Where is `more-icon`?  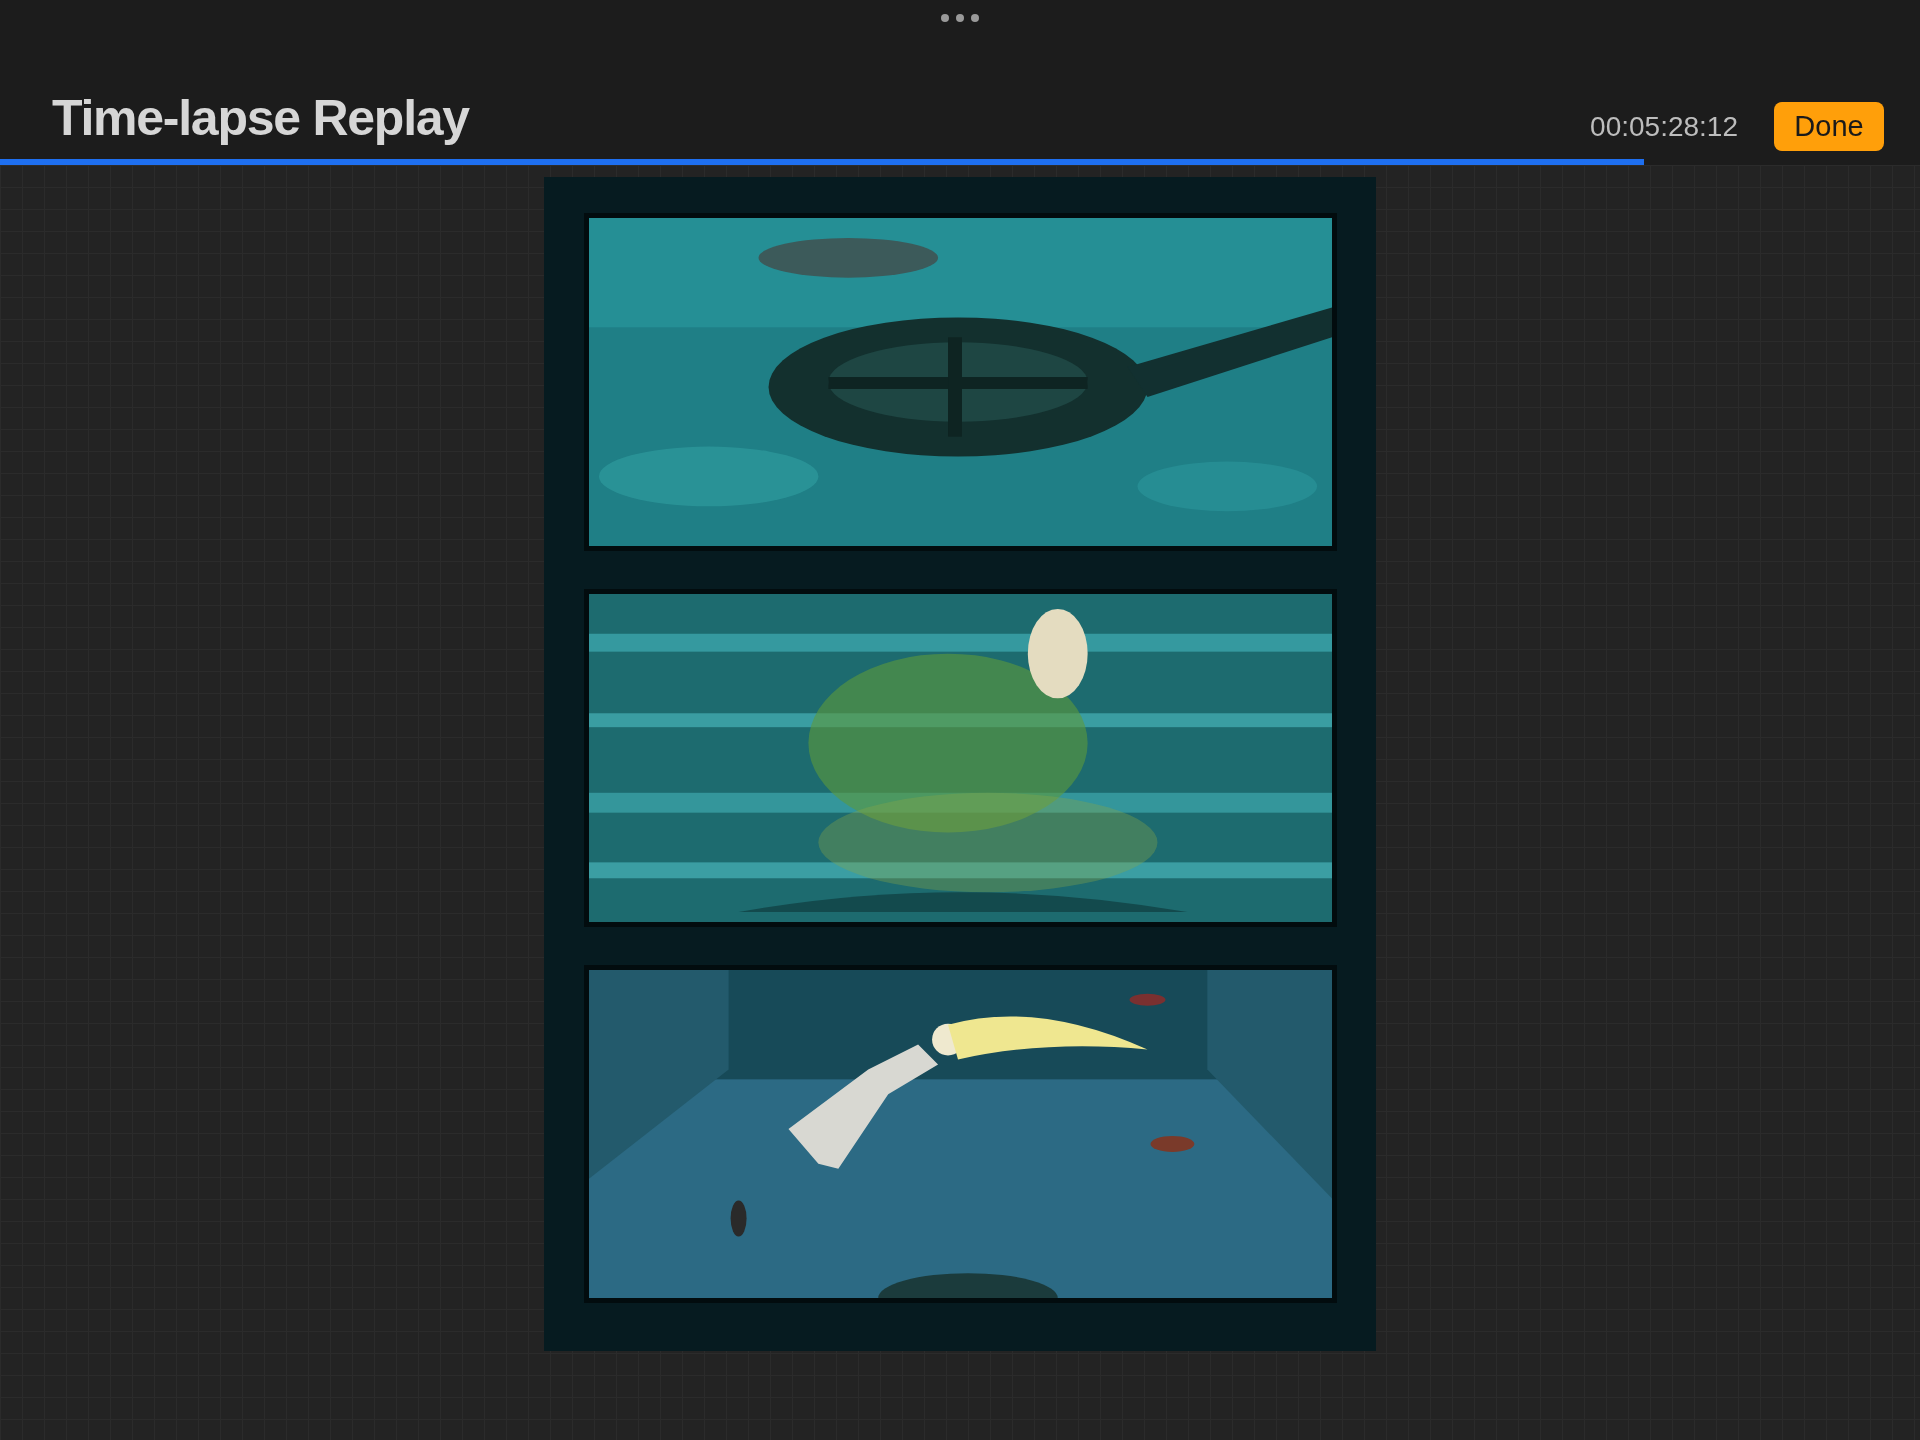 more-icon is located at coordinates (960, 18).